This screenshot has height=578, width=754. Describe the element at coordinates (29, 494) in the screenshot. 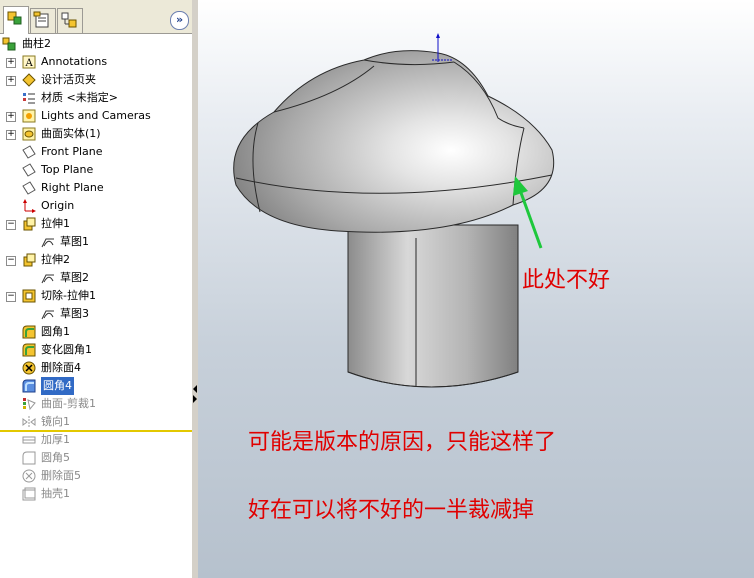

I see `shell-icon` at that location.